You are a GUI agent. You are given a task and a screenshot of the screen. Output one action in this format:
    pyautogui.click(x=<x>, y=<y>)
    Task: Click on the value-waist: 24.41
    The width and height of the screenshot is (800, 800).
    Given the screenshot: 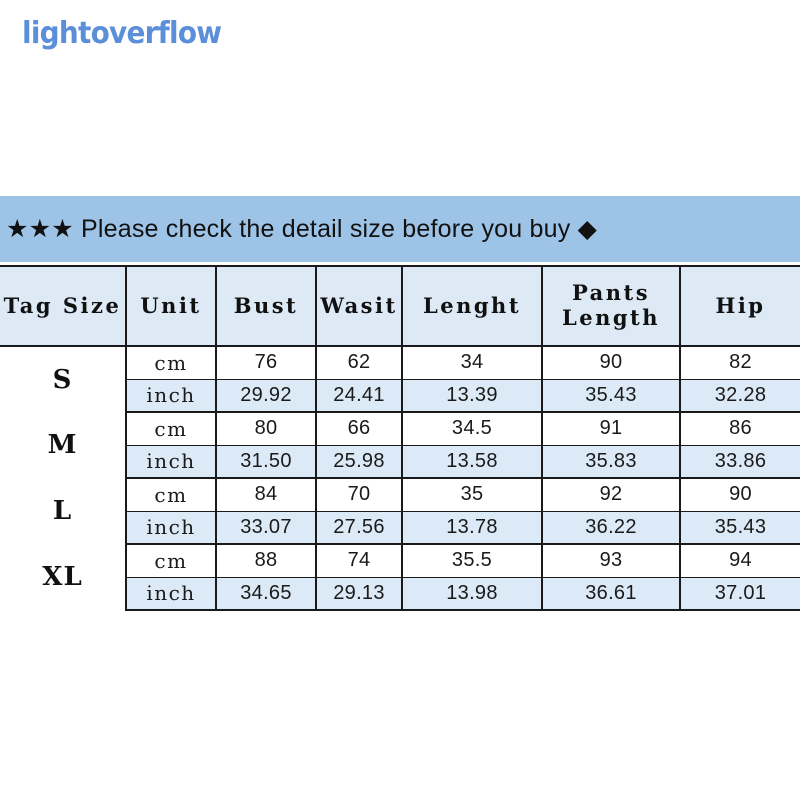 What is the action you would take?
    pyautogui.click(x=359, y=396)
    